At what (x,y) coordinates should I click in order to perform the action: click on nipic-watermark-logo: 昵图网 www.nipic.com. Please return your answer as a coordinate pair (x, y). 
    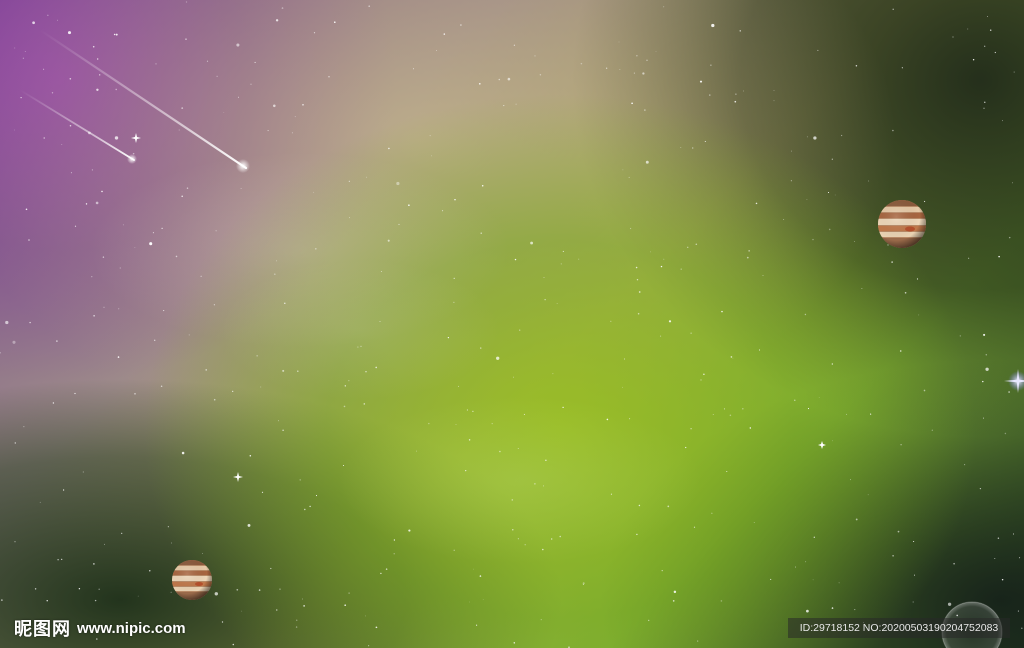
    Looking at the image, I should click on (100, 628).